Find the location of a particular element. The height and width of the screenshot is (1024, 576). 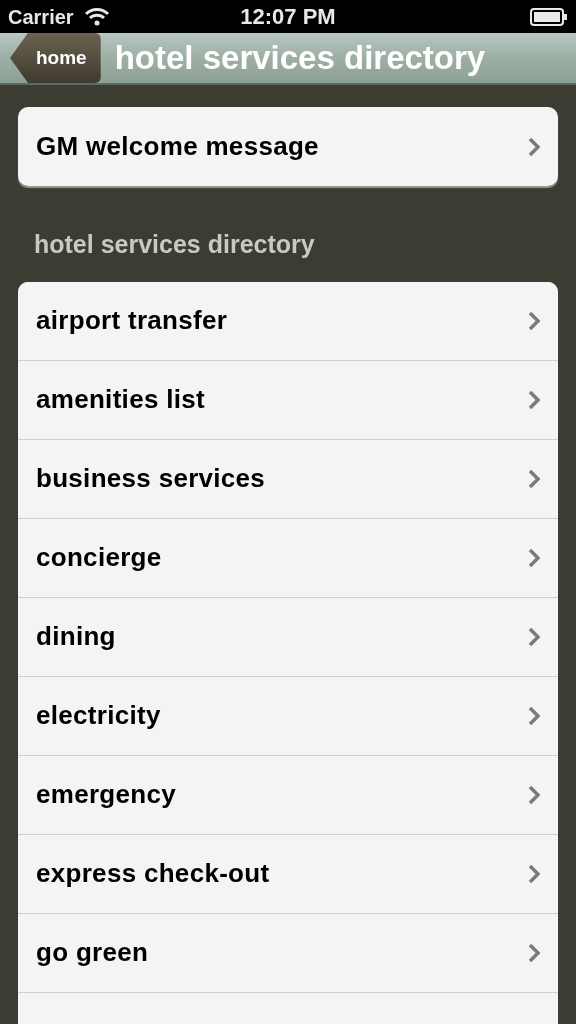

item-label: amenities list is located at coordinates (120, 399).